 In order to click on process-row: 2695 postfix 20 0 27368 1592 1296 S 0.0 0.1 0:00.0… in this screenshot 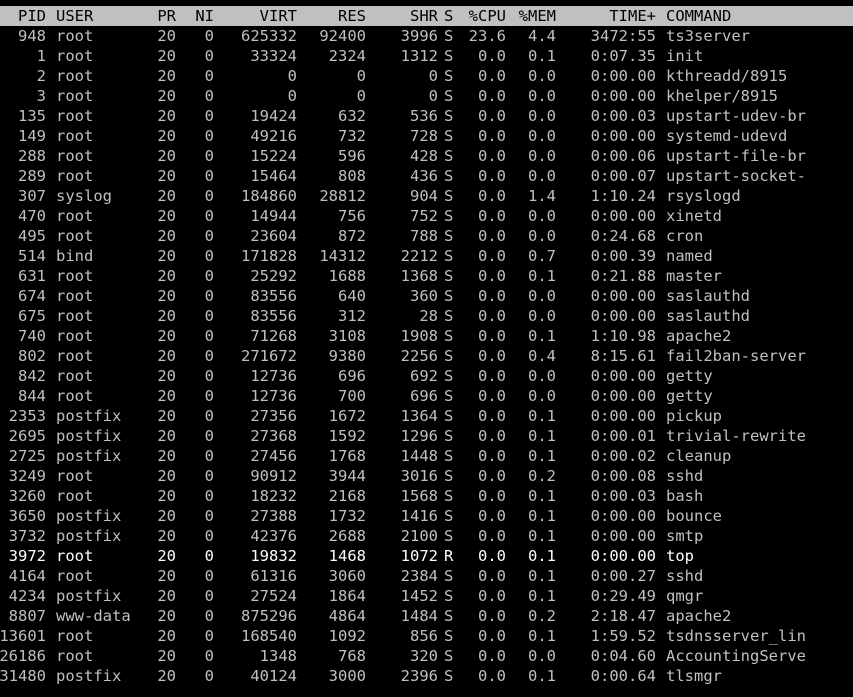, I will do `click(426, 436)`.